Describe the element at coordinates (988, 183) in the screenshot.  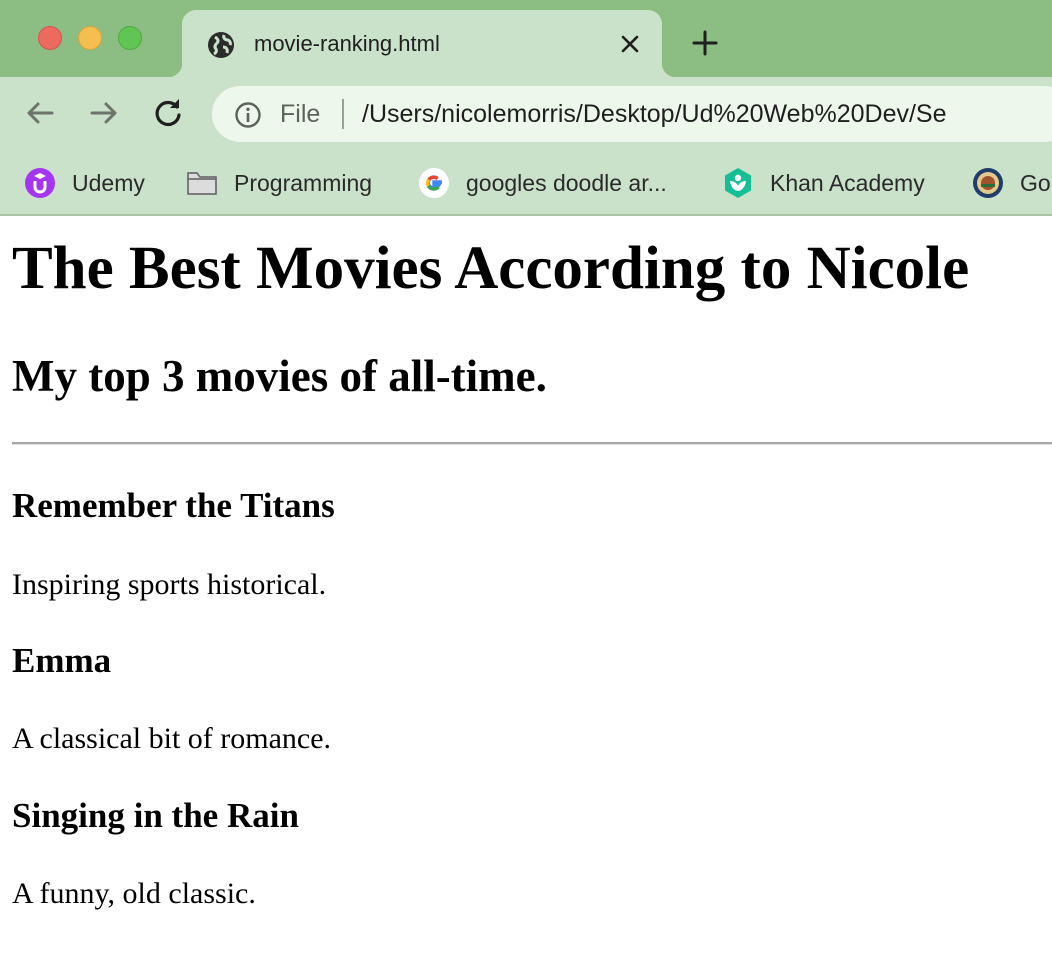
I see `seal-icon` at that location.